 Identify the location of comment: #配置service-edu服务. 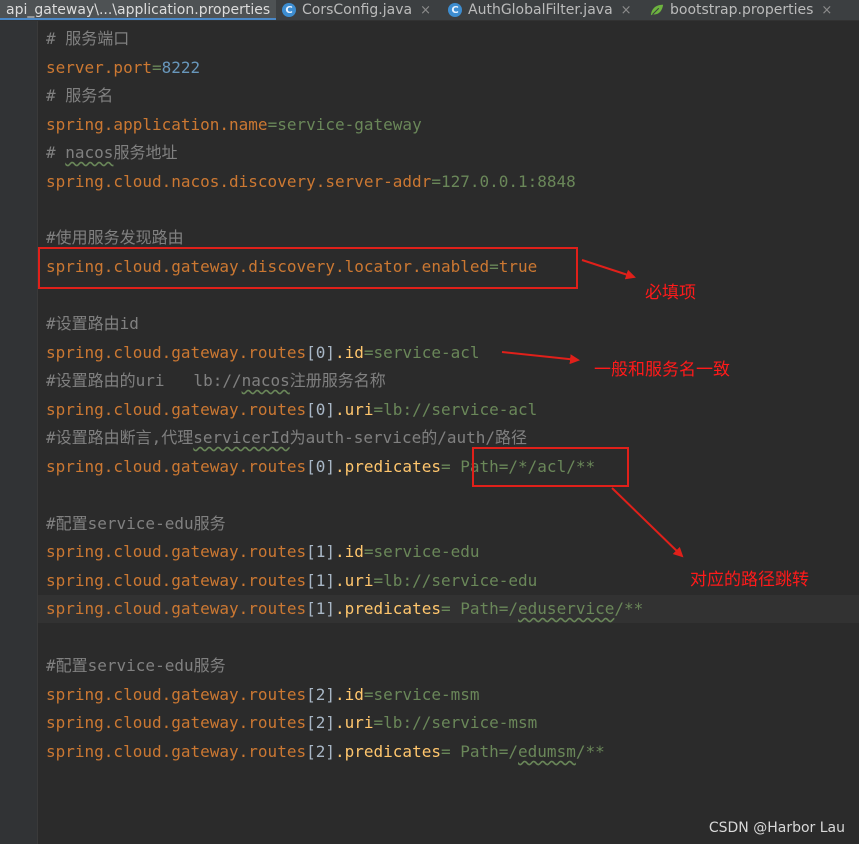
(136, 523).